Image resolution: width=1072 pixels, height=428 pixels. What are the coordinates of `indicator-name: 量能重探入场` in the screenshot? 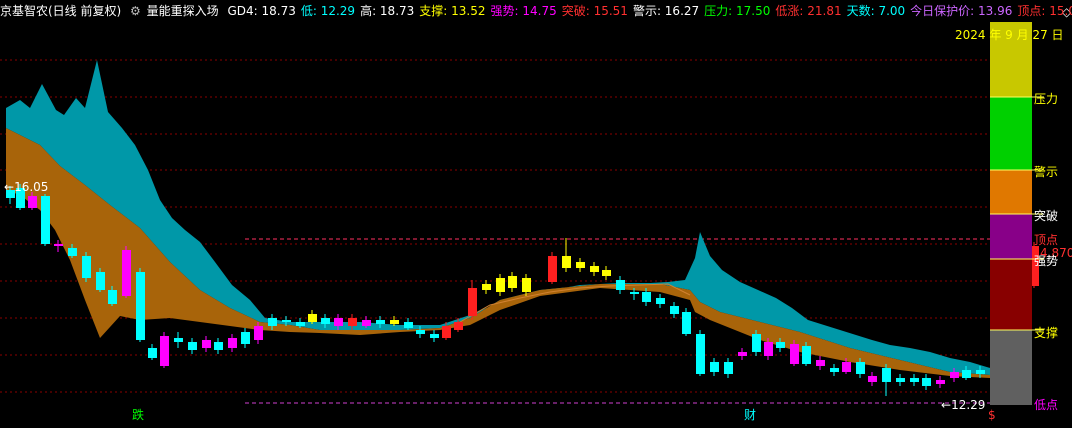 It's located at (183, 11).